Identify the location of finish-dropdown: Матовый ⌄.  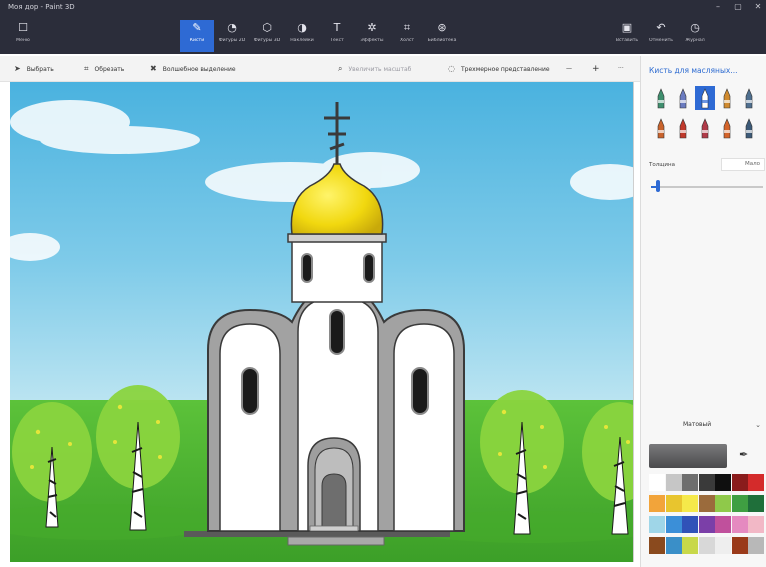
(706, 425).